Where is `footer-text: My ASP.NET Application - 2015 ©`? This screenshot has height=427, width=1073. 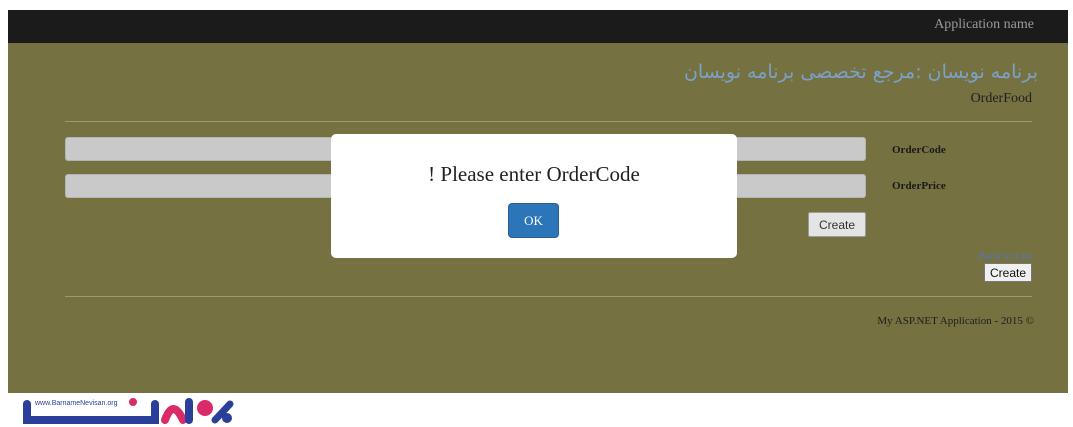 footer-text: My ASP.NET Application - 2015 © is located at coordinates (955, 321).